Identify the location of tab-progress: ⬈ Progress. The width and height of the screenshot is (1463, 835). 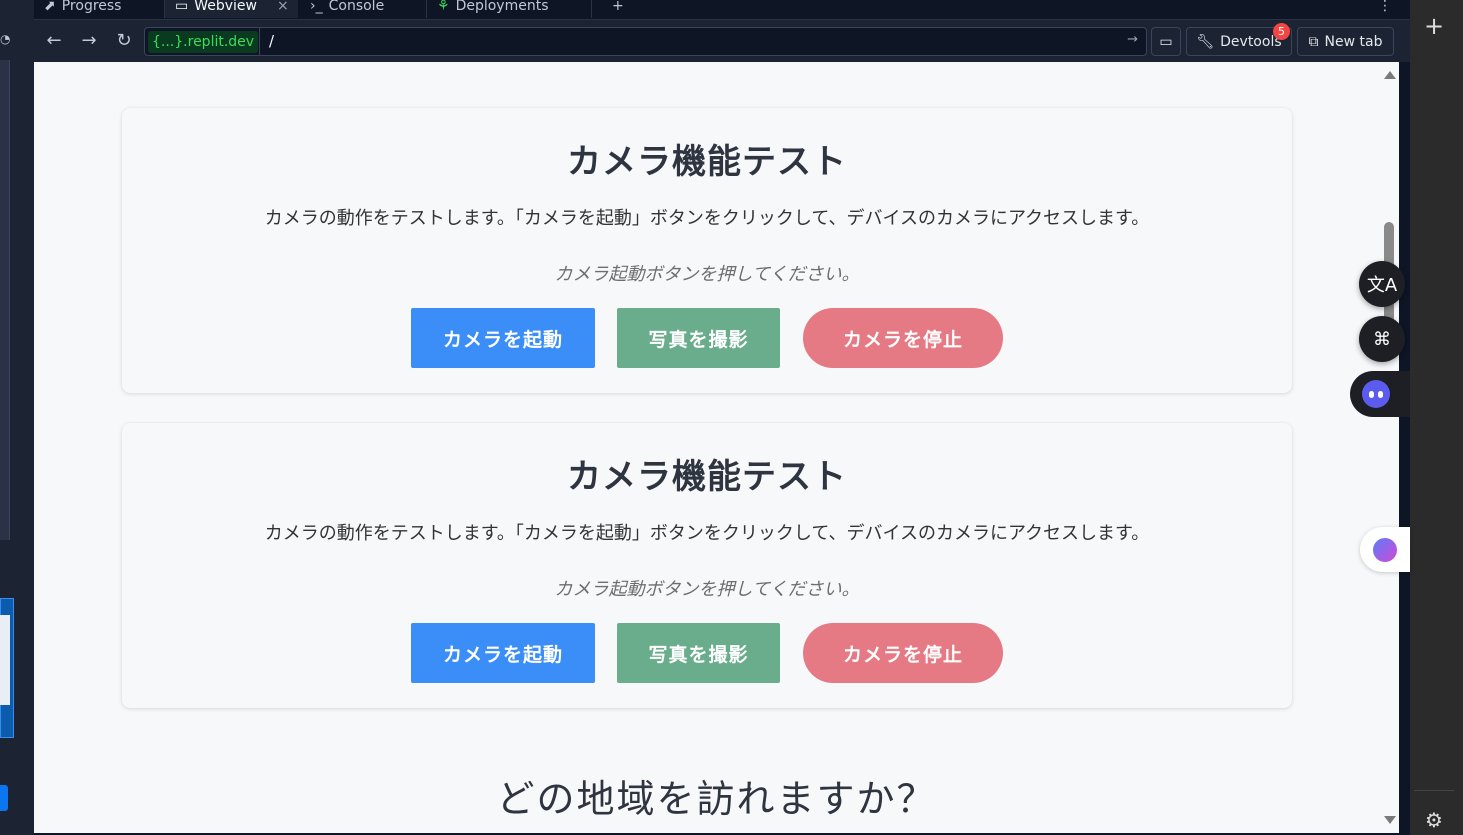
(99, 9).